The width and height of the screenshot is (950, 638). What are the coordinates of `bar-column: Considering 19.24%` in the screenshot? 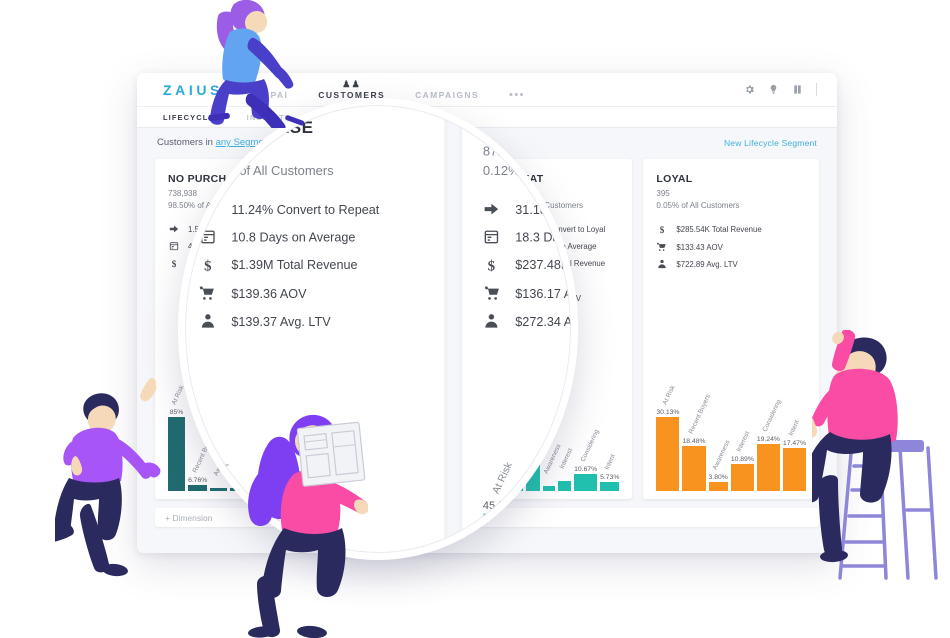 It's located at (770, 429).